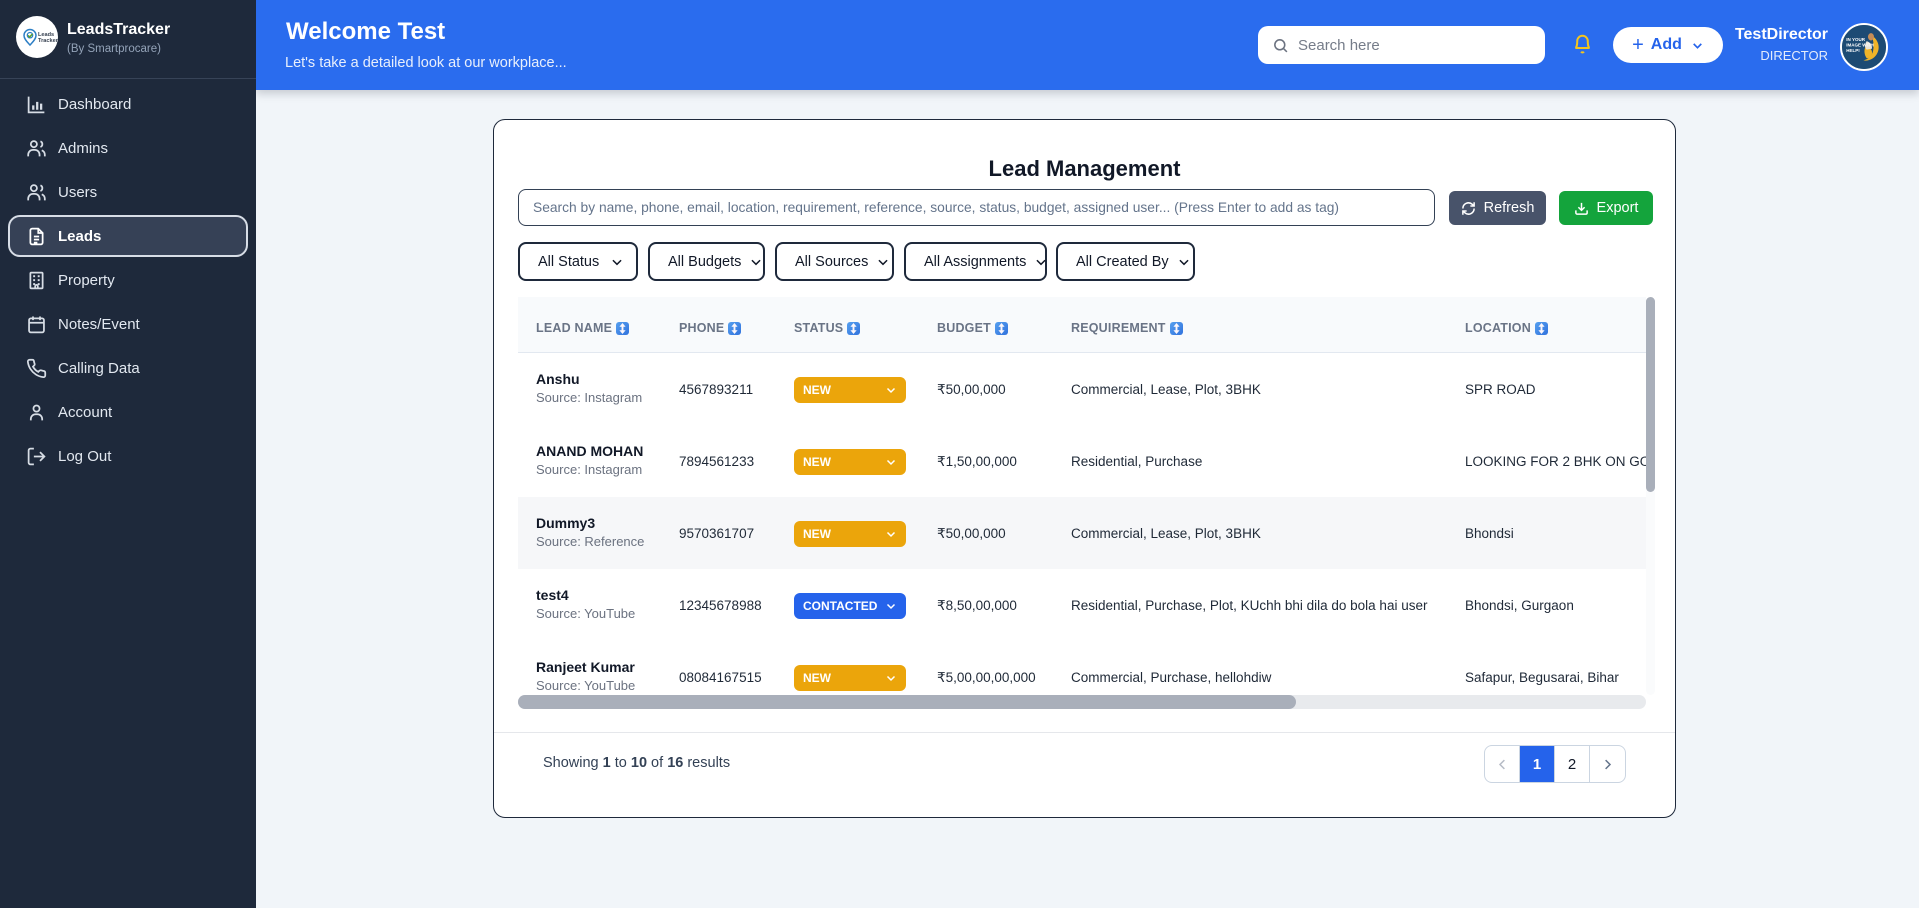 The height and width of the screenshot is (908, 1919). What do you see at coordinates (1855, 39) in the screenshot?
I see `svg-text: IN YOUR` at bounding box center [1855, 39].